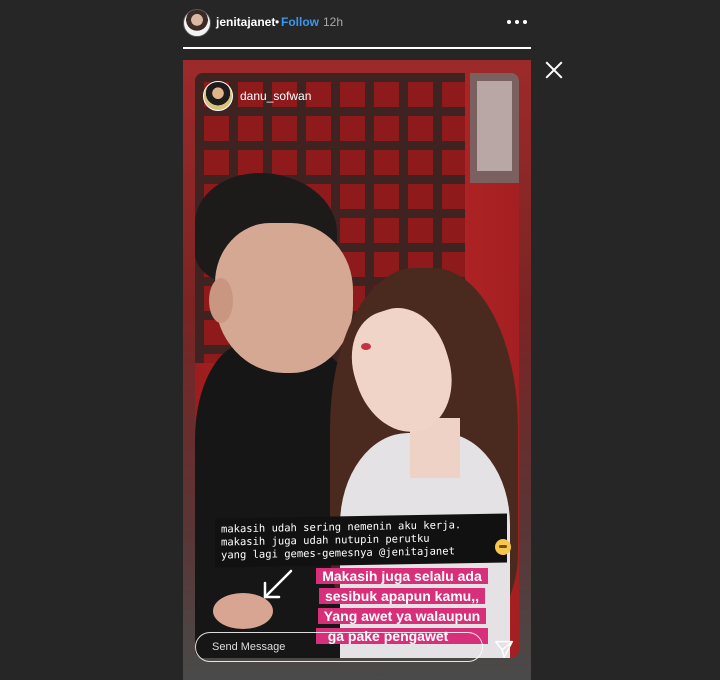 The width and height of the screenshot is (720, 680). Describe the element at coordinates (503, 547) in the screenshot. I see `grimace-emoji-icon` at that location.